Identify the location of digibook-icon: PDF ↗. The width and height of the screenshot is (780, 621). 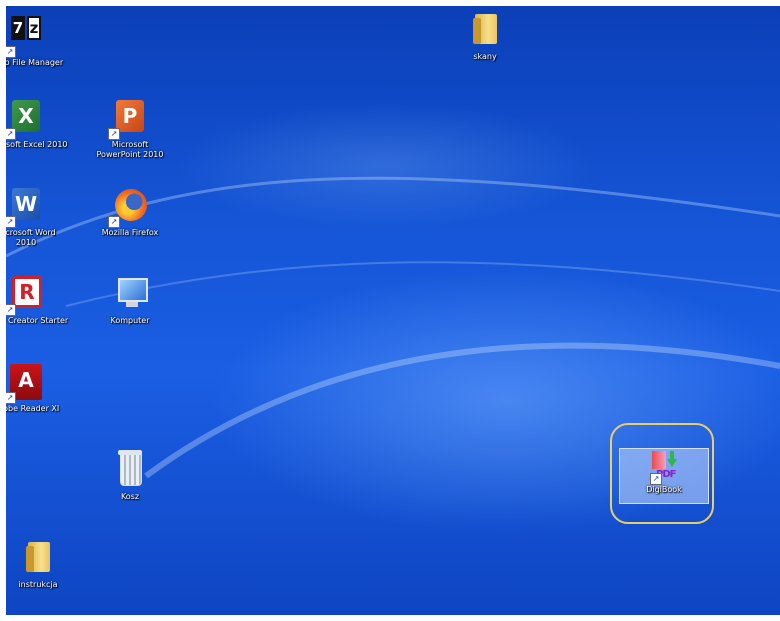
(664, 468).